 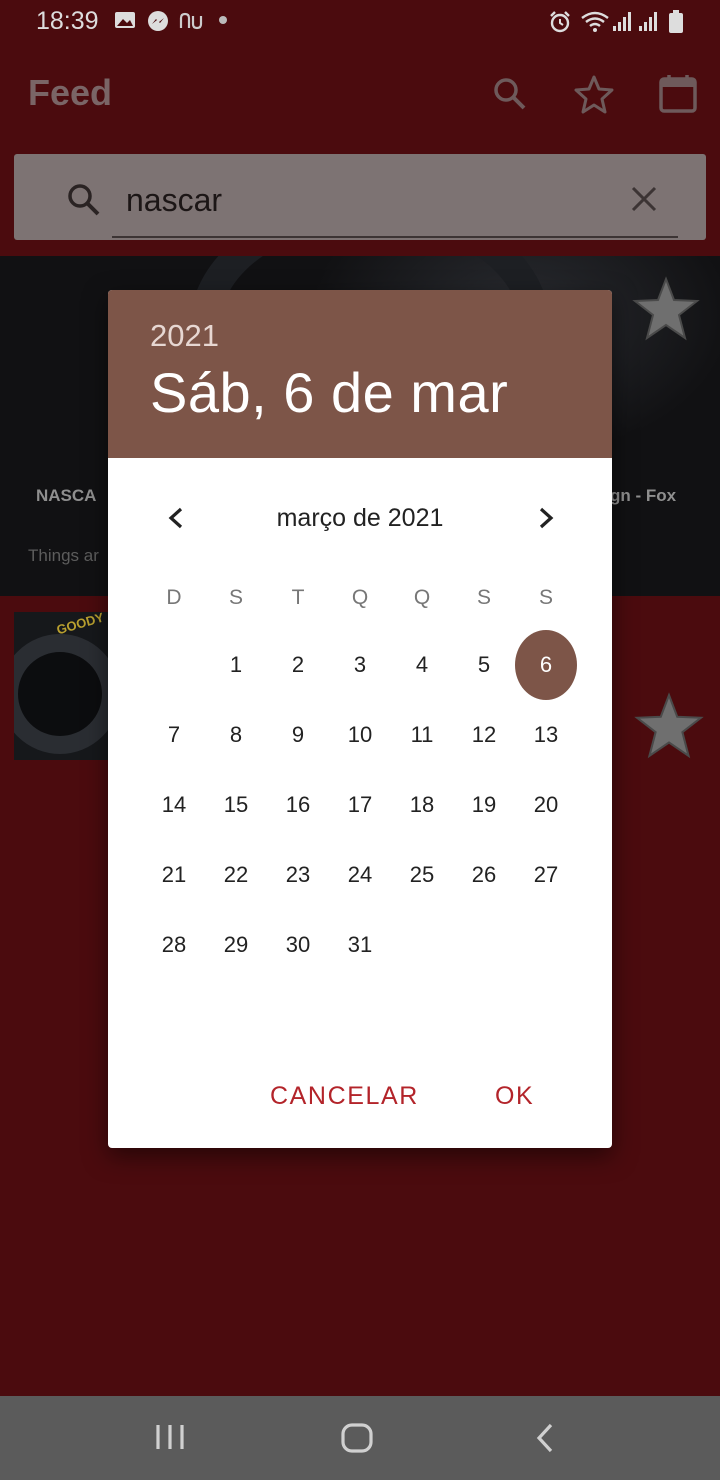 I want to click on app-title: Feed, so click(x=70, y=92).